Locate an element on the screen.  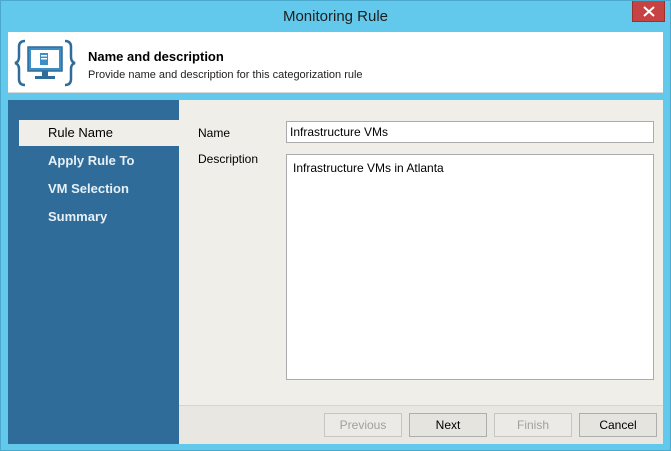
header-title: Name and description is located at coordinates (156, 56).